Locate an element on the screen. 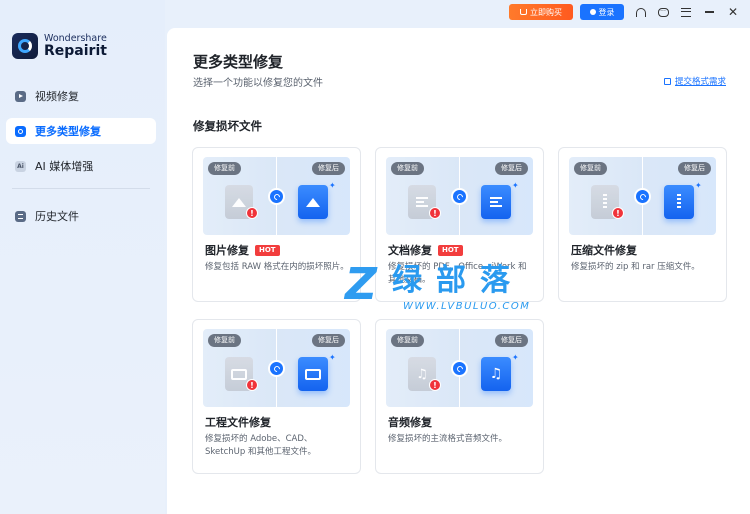  page-subtitle: 选择一个功能以修复您的文件 is located at coordinates (258, 83).